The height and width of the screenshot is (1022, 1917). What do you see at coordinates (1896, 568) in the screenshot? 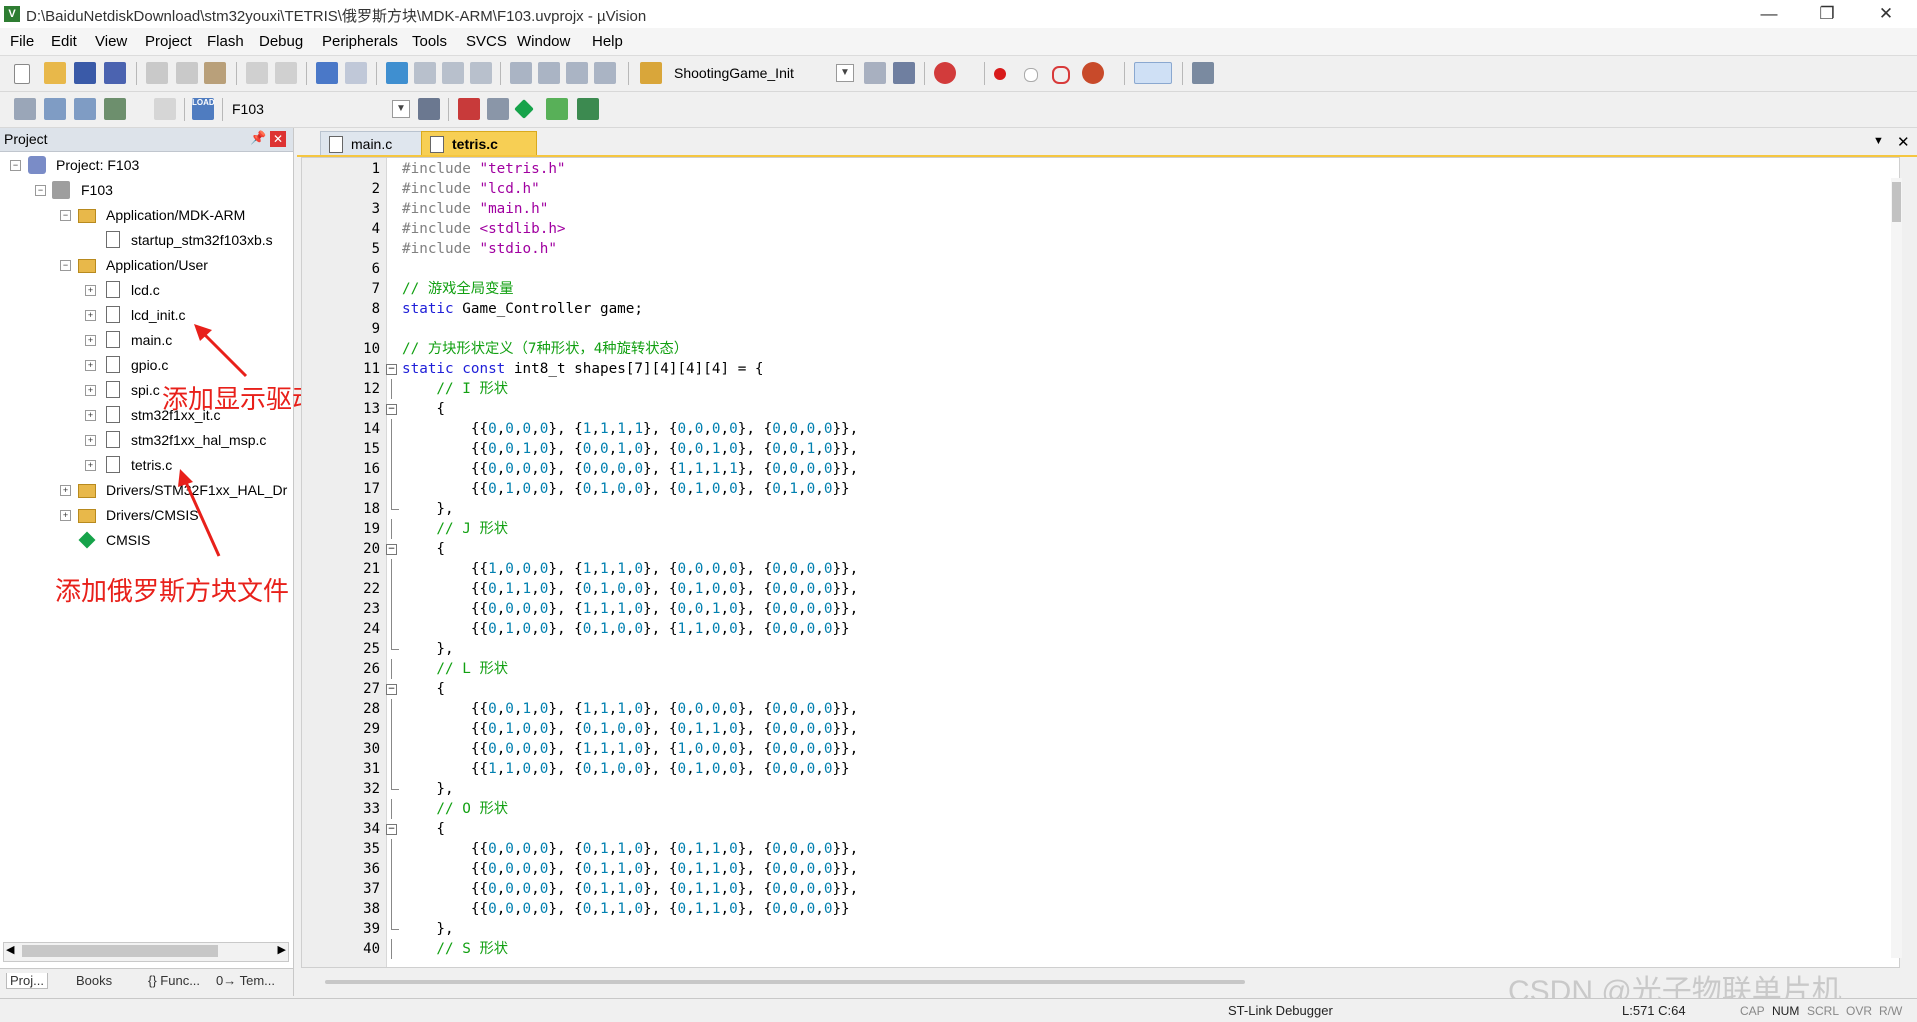
I see `editor-vertical-scrollbar` at bounding box center [1896, 568].